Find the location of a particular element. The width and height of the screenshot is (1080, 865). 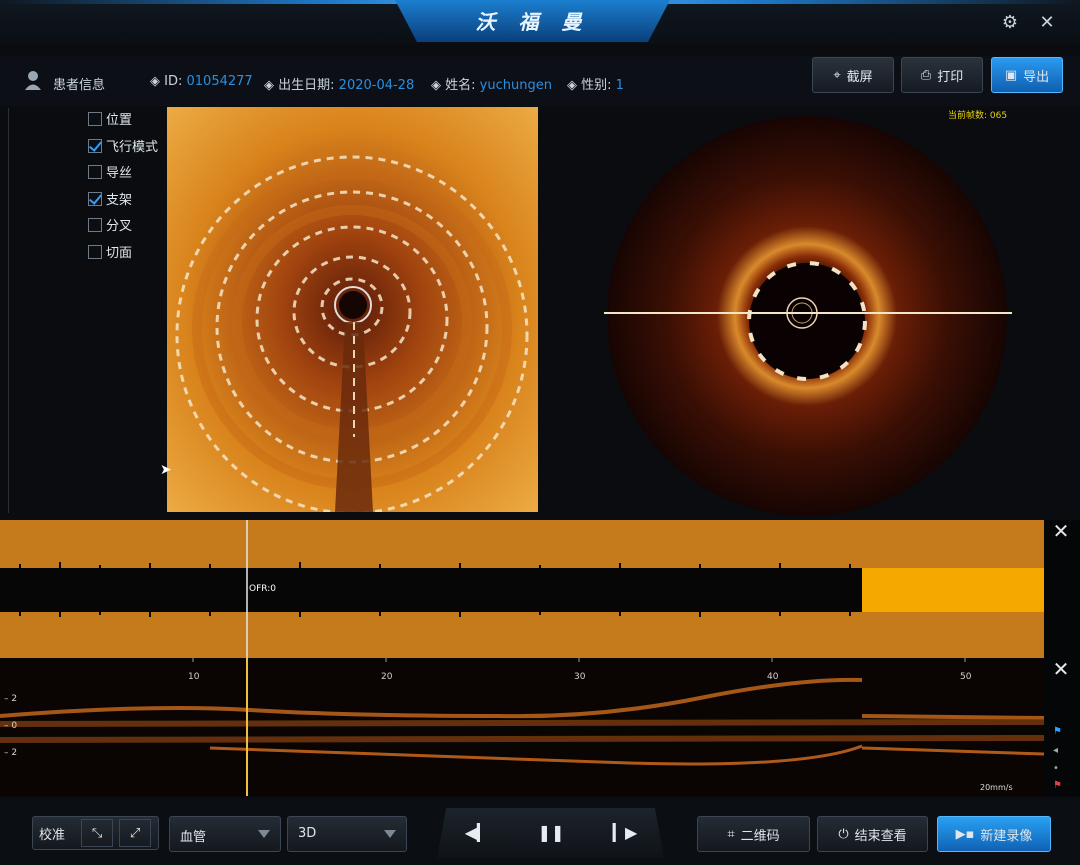

view-mode-select: 3D is located at coordinates (347, 834).